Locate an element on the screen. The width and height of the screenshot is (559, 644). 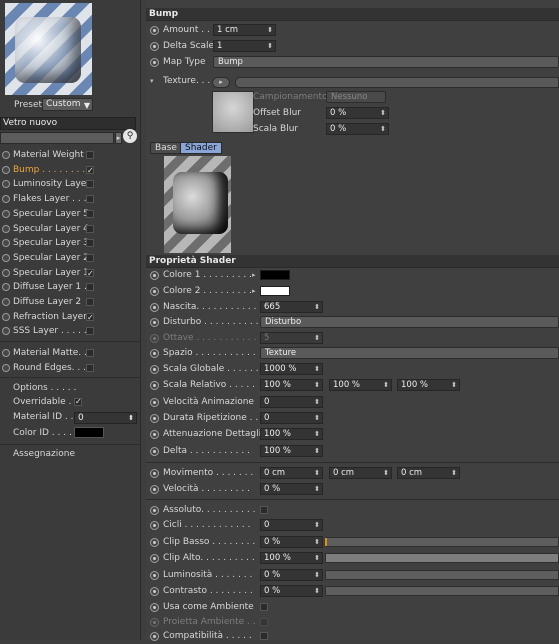
nascita-field: 665 ⬍ is located at coordinates (291, 307).